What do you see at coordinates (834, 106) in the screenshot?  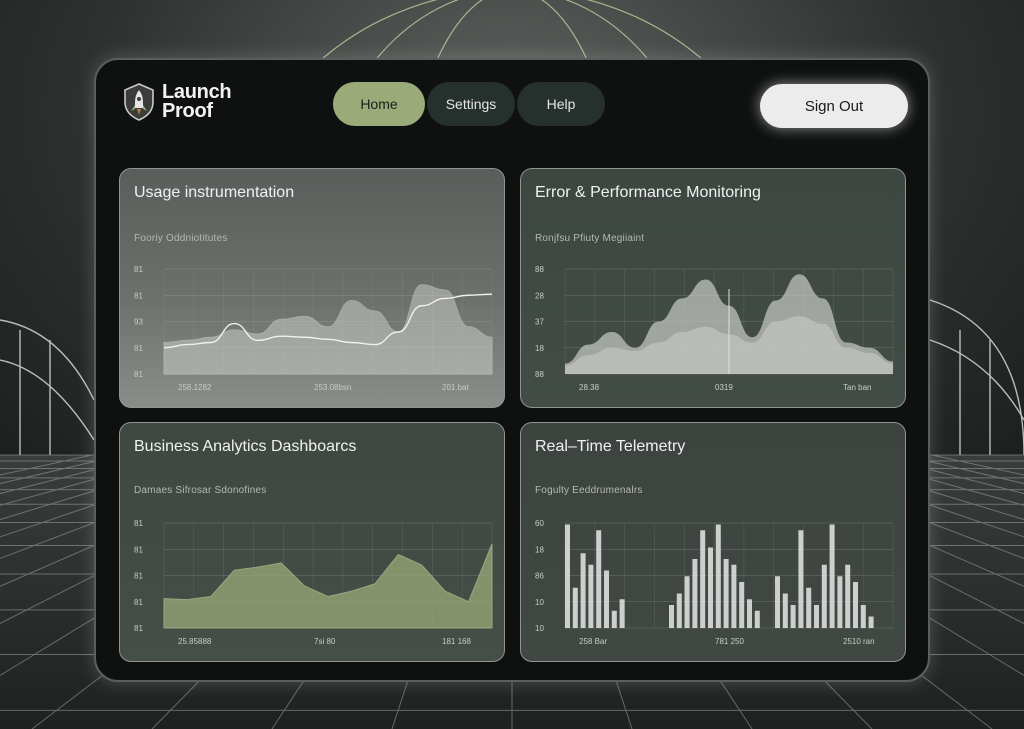 I see `sign-out-button: Sign Out` at bounding box center [834, 106].